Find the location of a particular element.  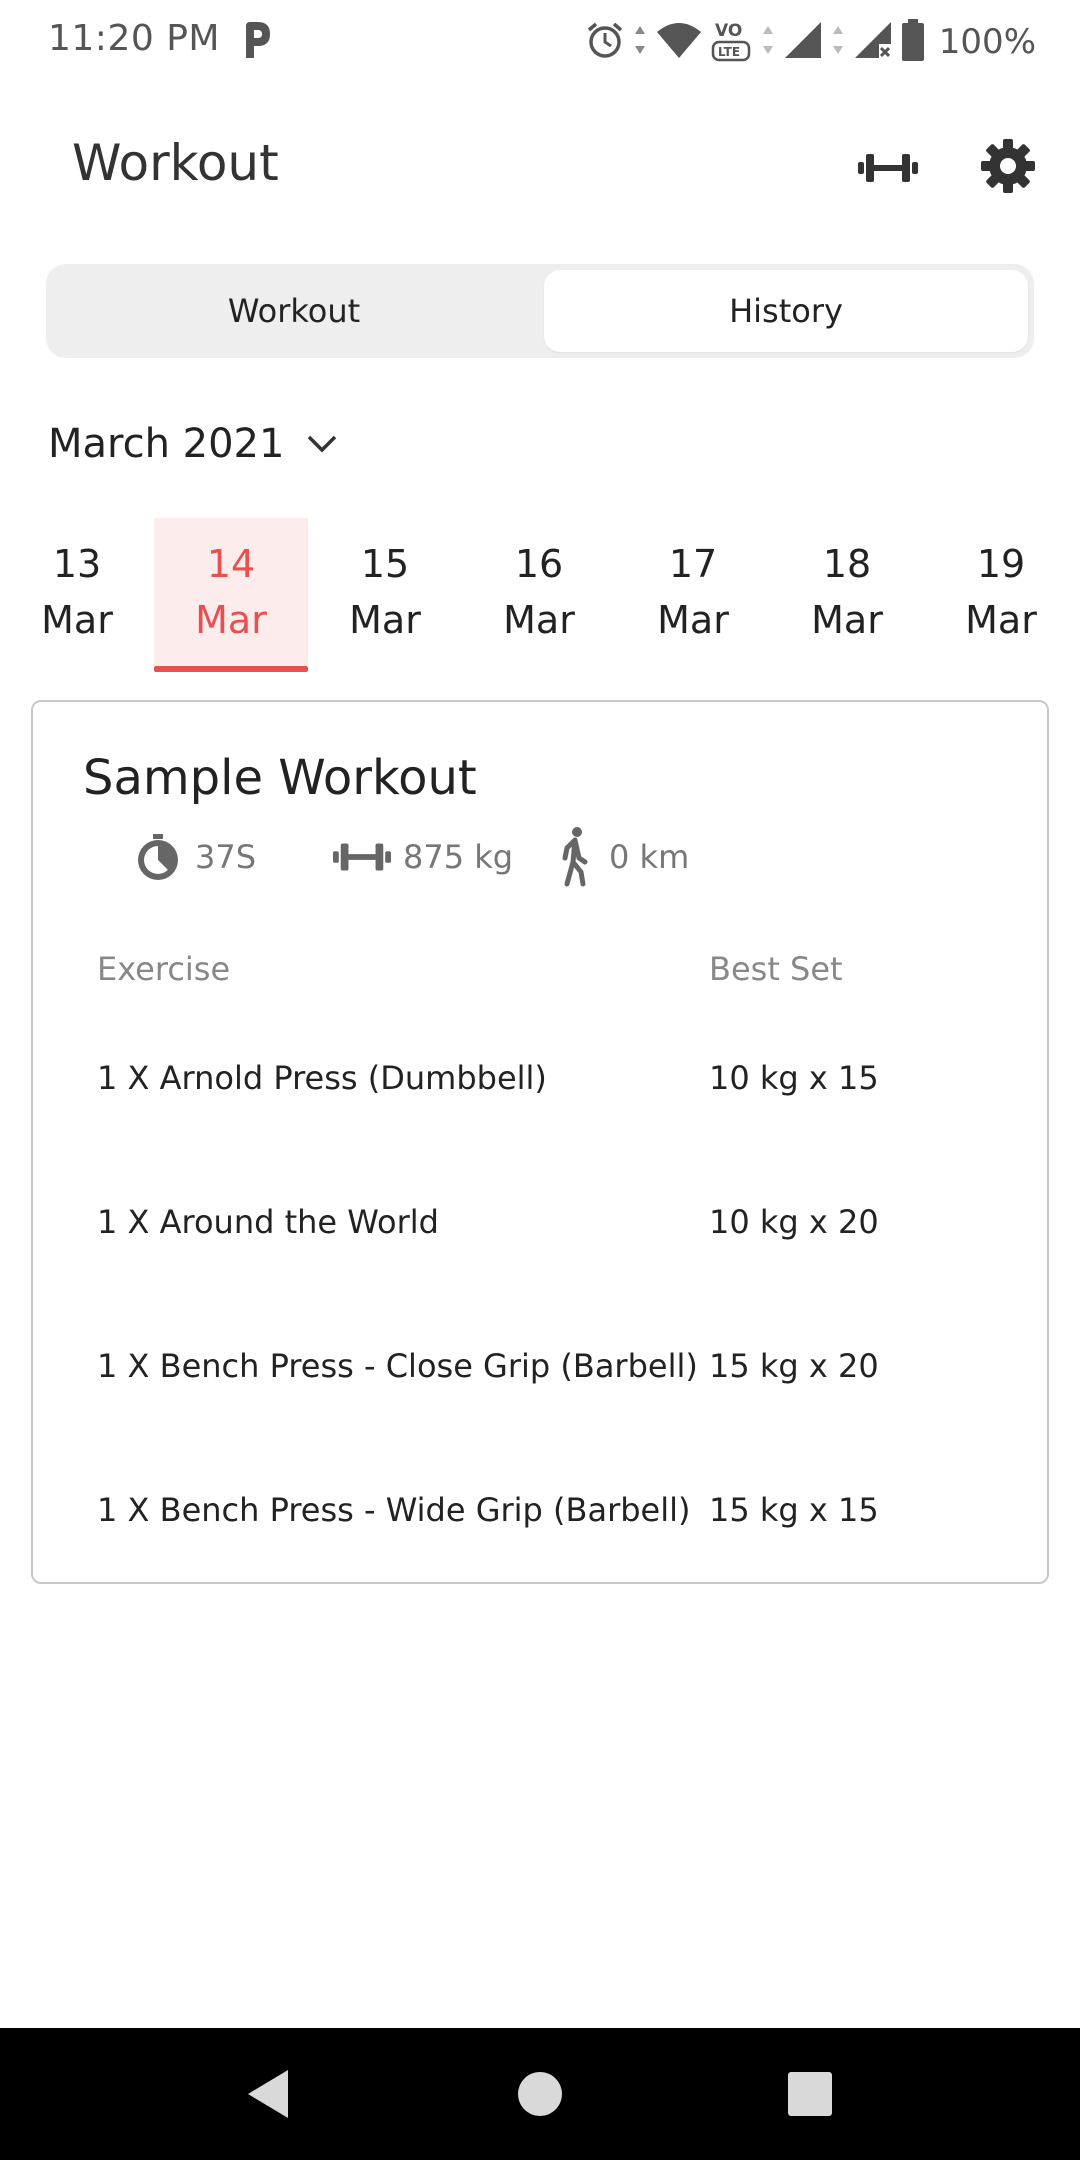

home-button is located at coordinates (540, 2094).